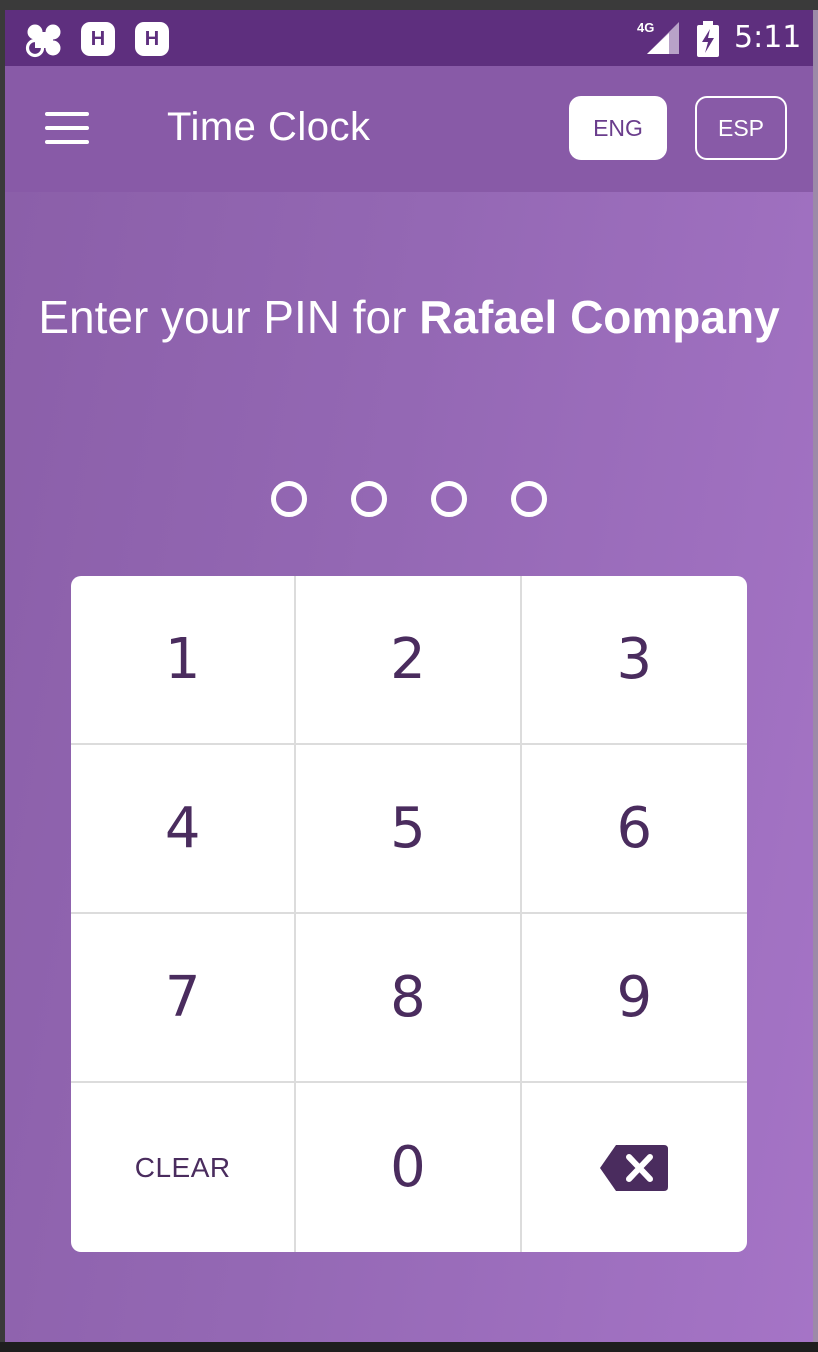 The width and height of the screenshot is (818, 1352). I want to click on keypad-key-3: 3, so click(634, 660).